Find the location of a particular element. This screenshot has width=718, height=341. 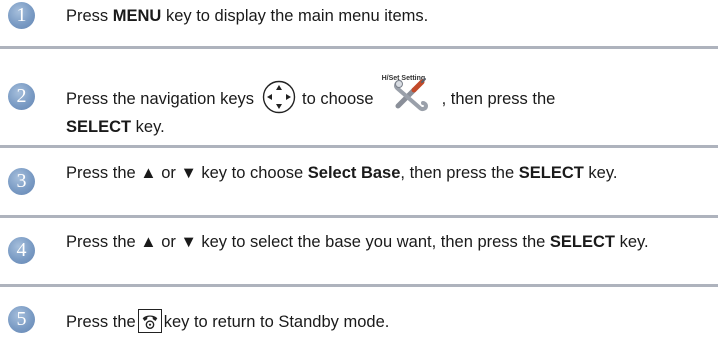

step-number-2: 2 is located at coordinates (21, 96).